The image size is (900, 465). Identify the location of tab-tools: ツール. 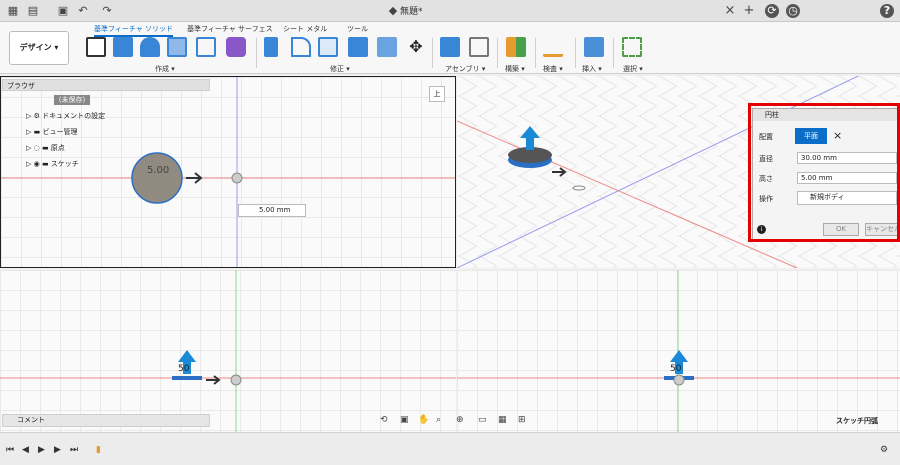
(357, 29).